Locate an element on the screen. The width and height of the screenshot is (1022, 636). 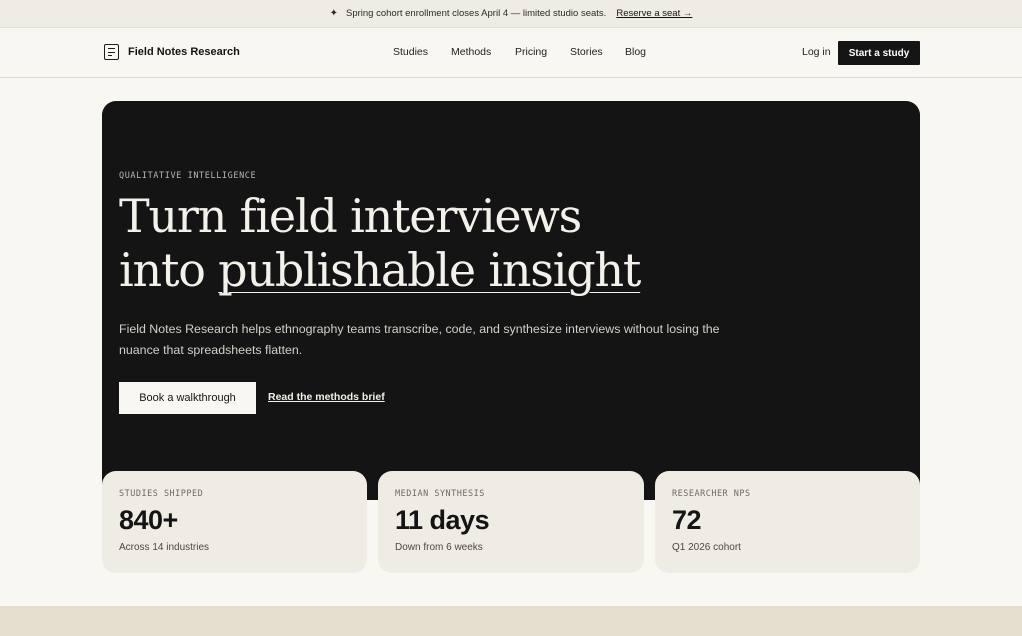
nav-links: Studies Methods Pricing Stories Blog is located at coordinates (524, 52).